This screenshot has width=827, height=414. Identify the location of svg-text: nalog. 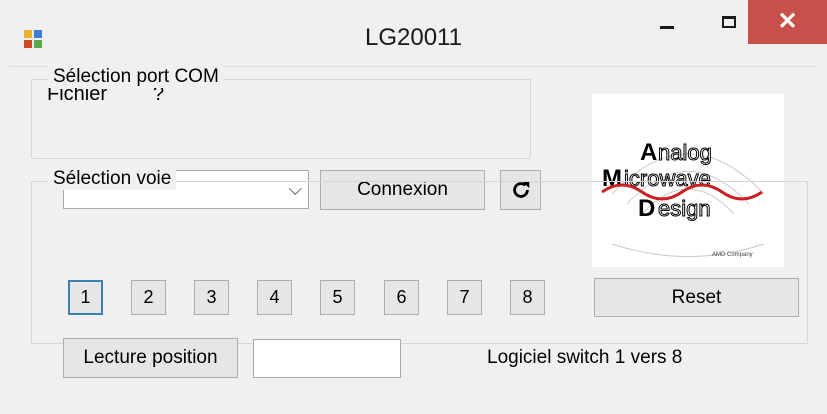
(685, 152).